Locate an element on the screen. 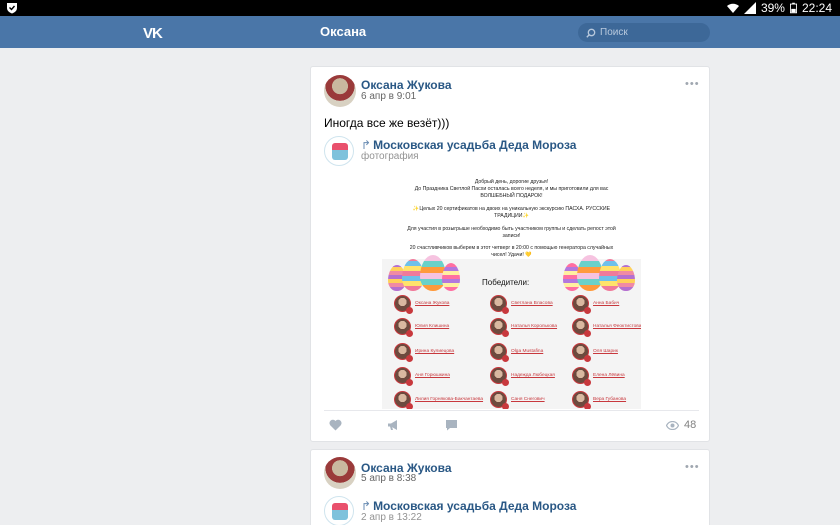  search-placeholder: Поиск is located at coordinates (614, 32).